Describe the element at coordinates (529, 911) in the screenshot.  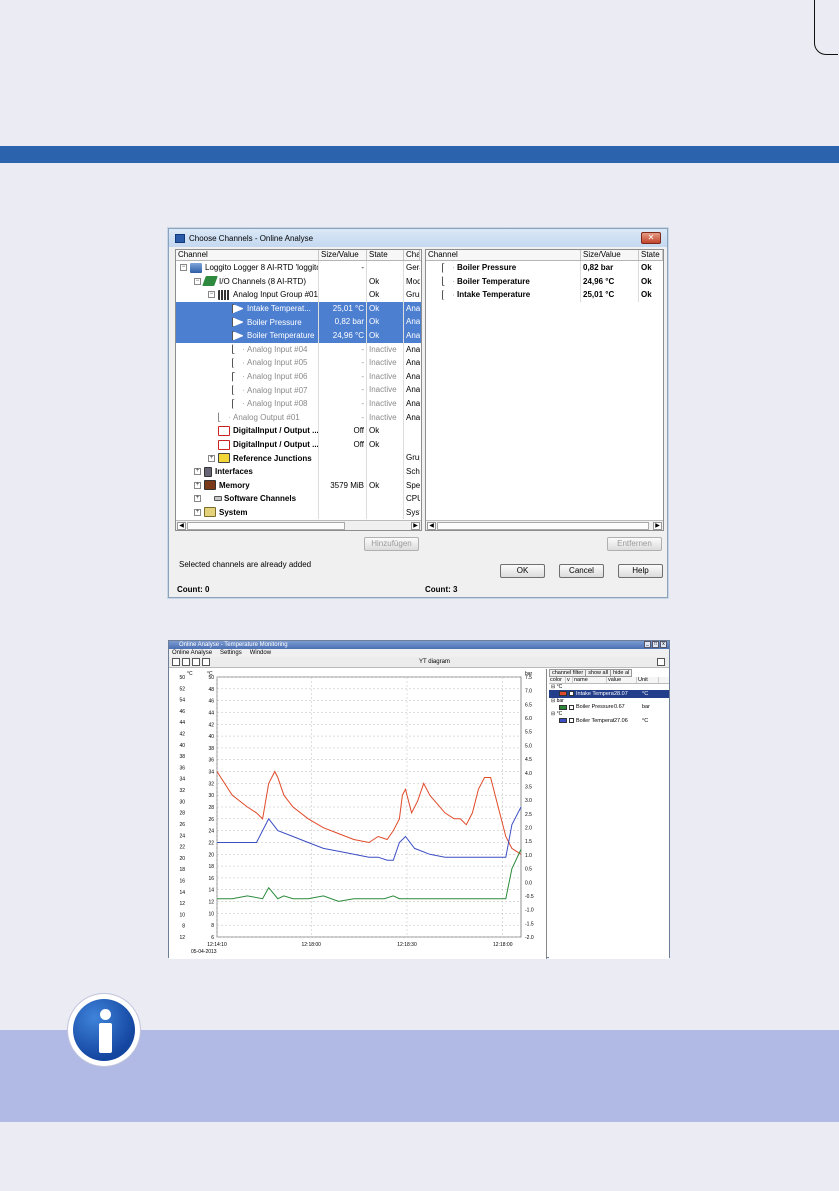
I see `y-right-tick-label: -1.0` at that location.